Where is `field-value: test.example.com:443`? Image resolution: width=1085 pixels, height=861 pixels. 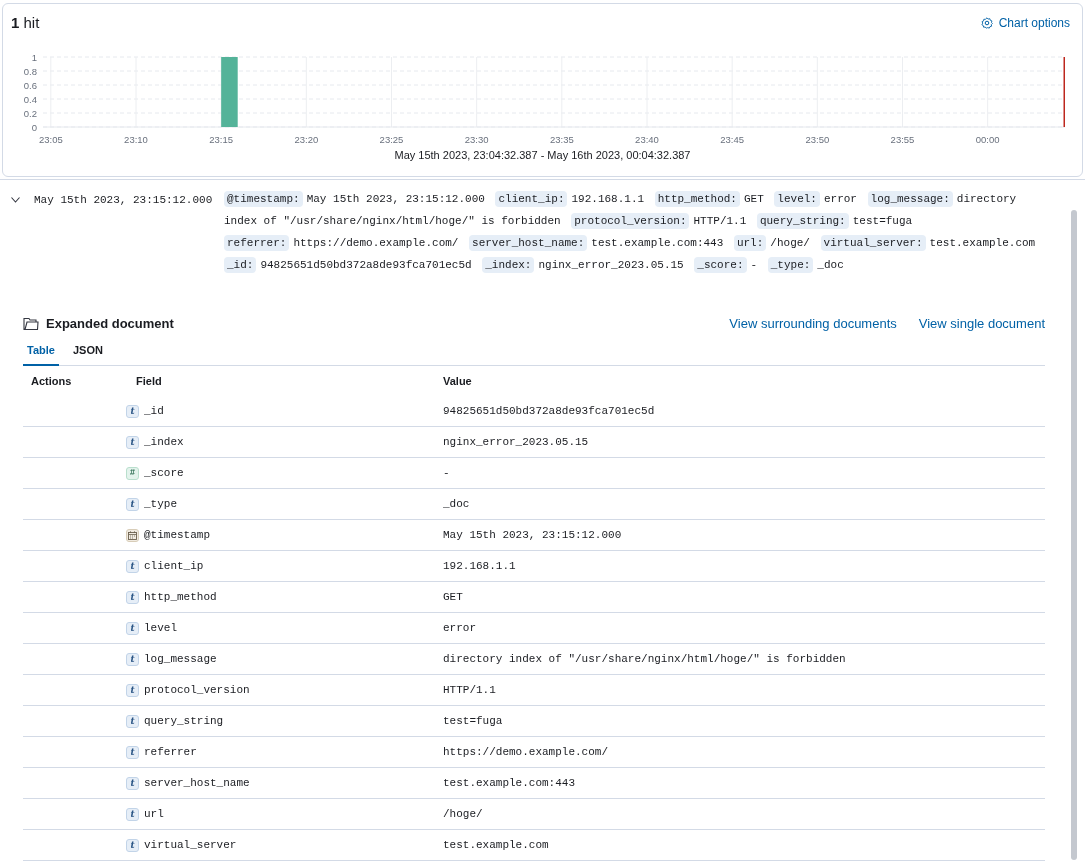
field-value: test.example.com:443 is located at coordinates (510, 783).